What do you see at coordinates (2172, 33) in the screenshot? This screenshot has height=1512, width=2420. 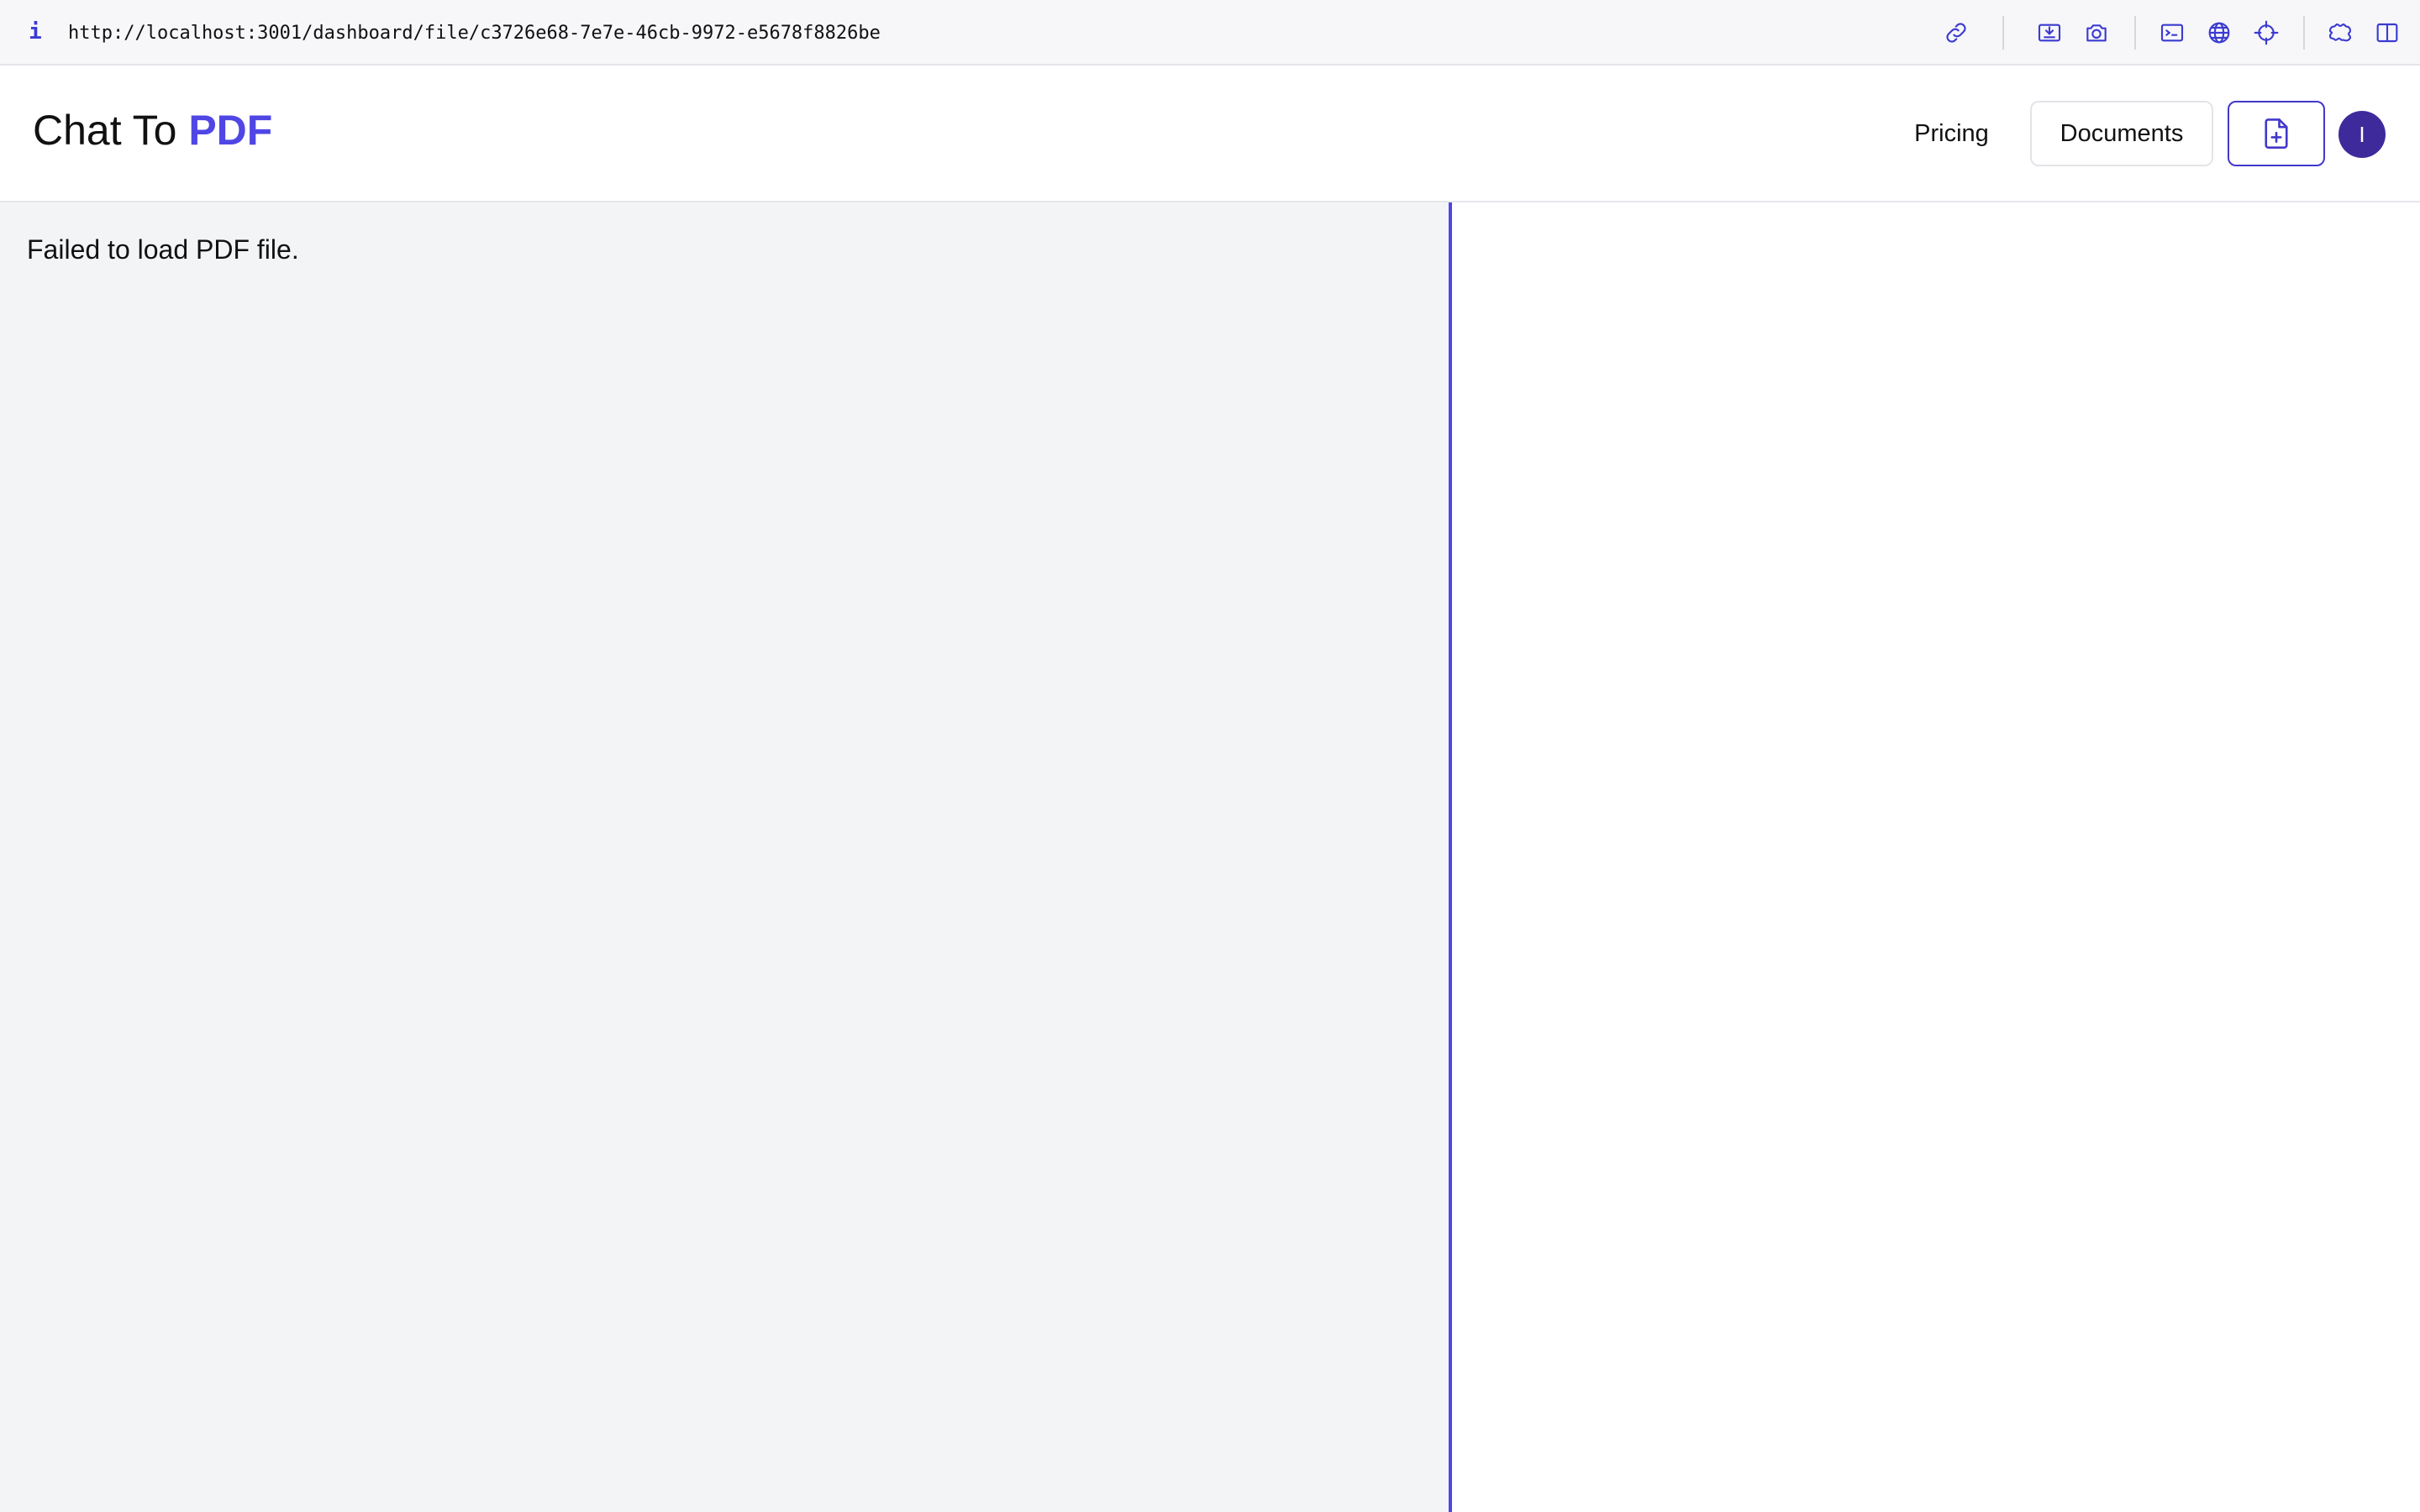 I see `terminal-icon` at bounding box center [2172, 33].